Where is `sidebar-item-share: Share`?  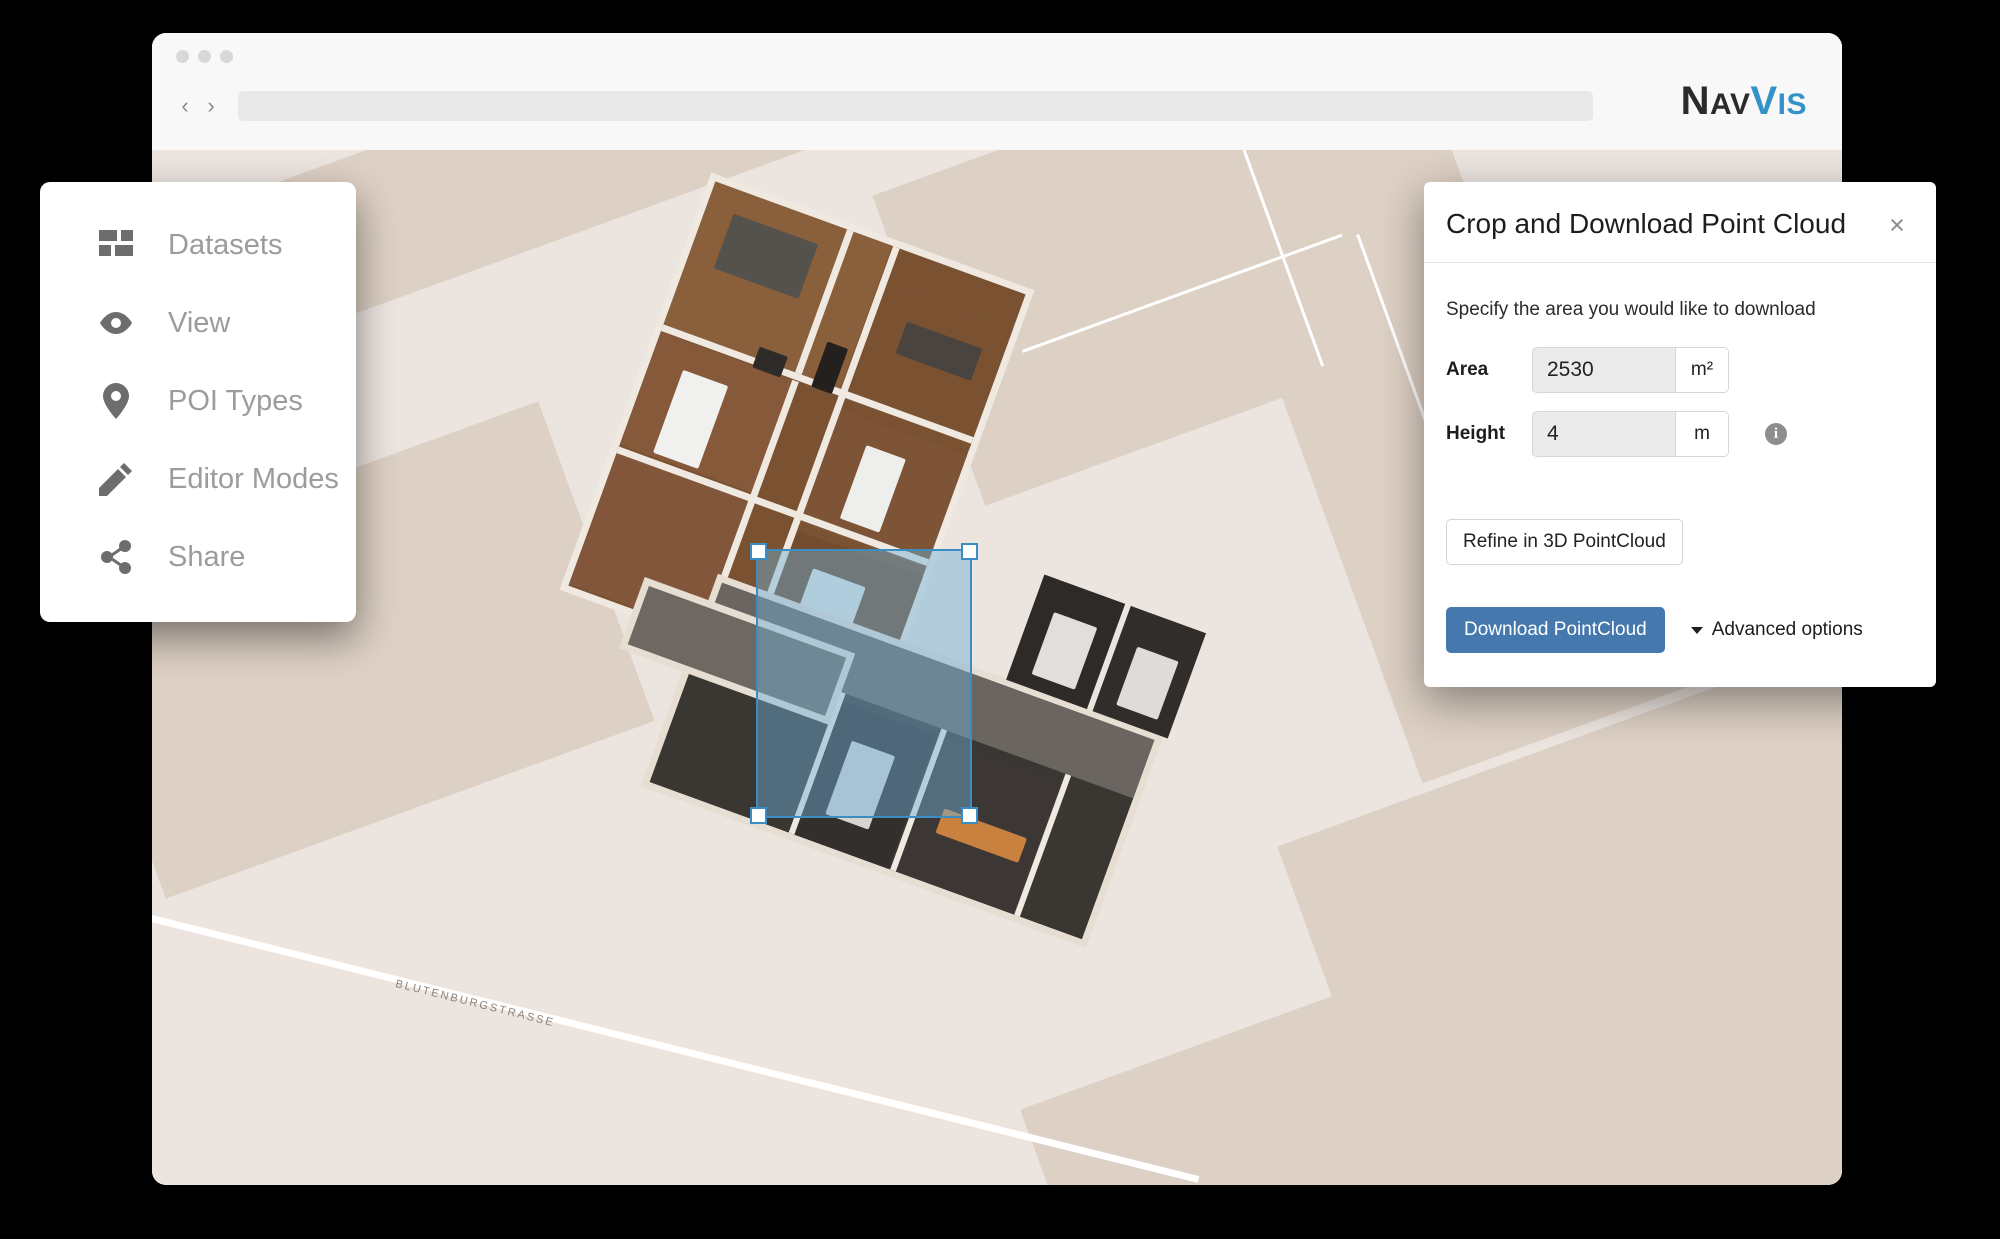 sidebar-item-share: Share is located at coordinates (198, 557).